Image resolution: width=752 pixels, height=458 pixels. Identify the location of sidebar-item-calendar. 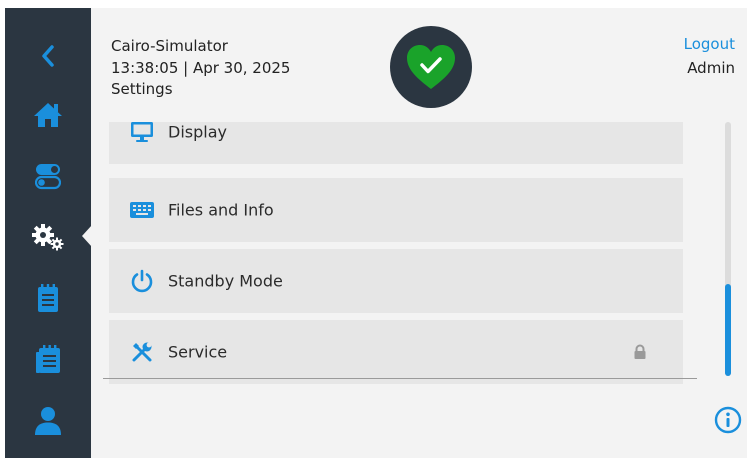
(48, 359).